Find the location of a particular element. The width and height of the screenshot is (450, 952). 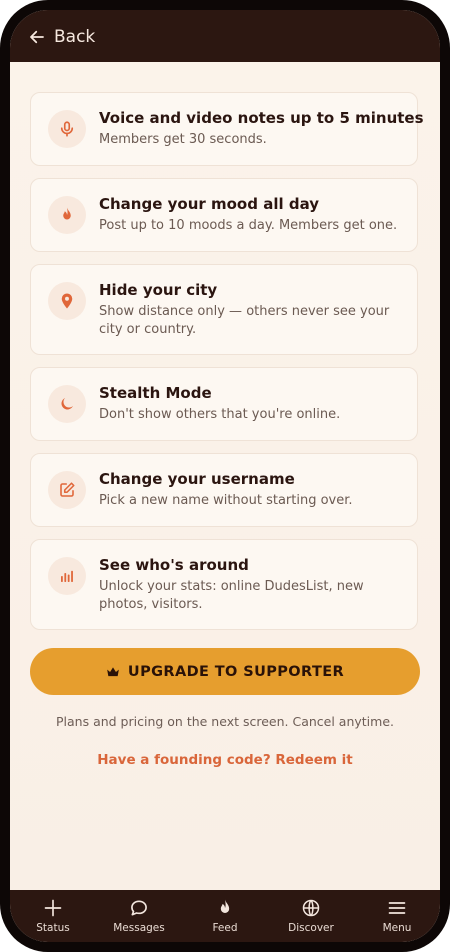

nav-item-messages: Messages is located at coordinates (139, 916).